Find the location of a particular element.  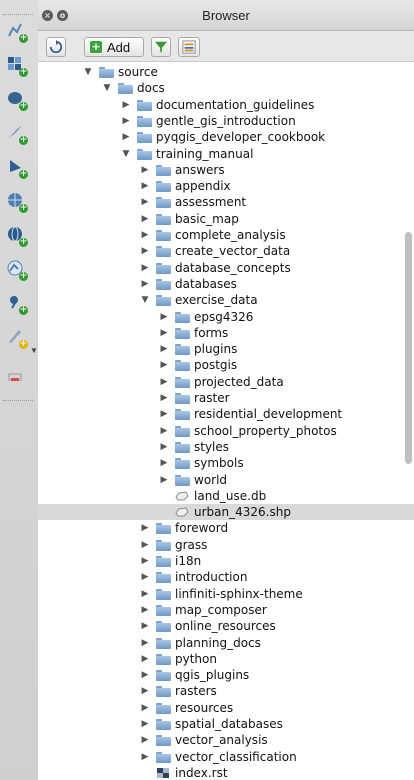

tree-folder-item: ▶ raster is located at coordinates (226, 398).